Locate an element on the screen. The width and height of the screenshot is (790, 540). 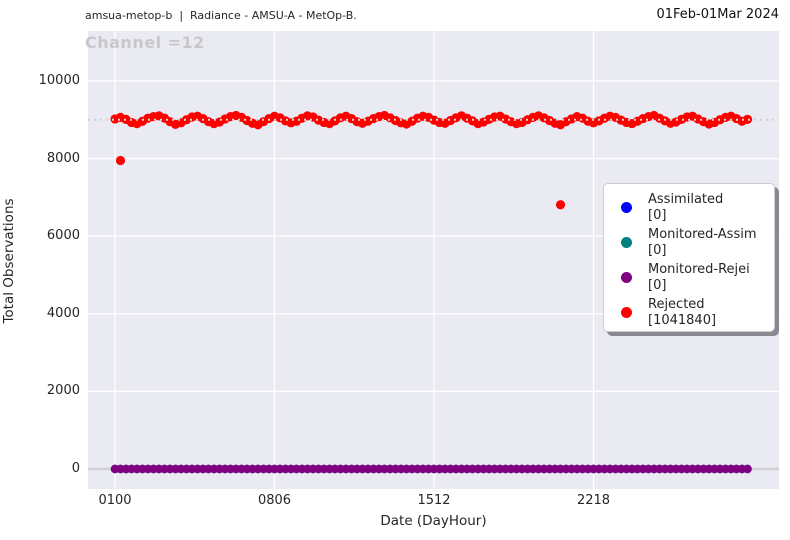
y-axis-label: Total Observations is located at coordinates (9, 261).